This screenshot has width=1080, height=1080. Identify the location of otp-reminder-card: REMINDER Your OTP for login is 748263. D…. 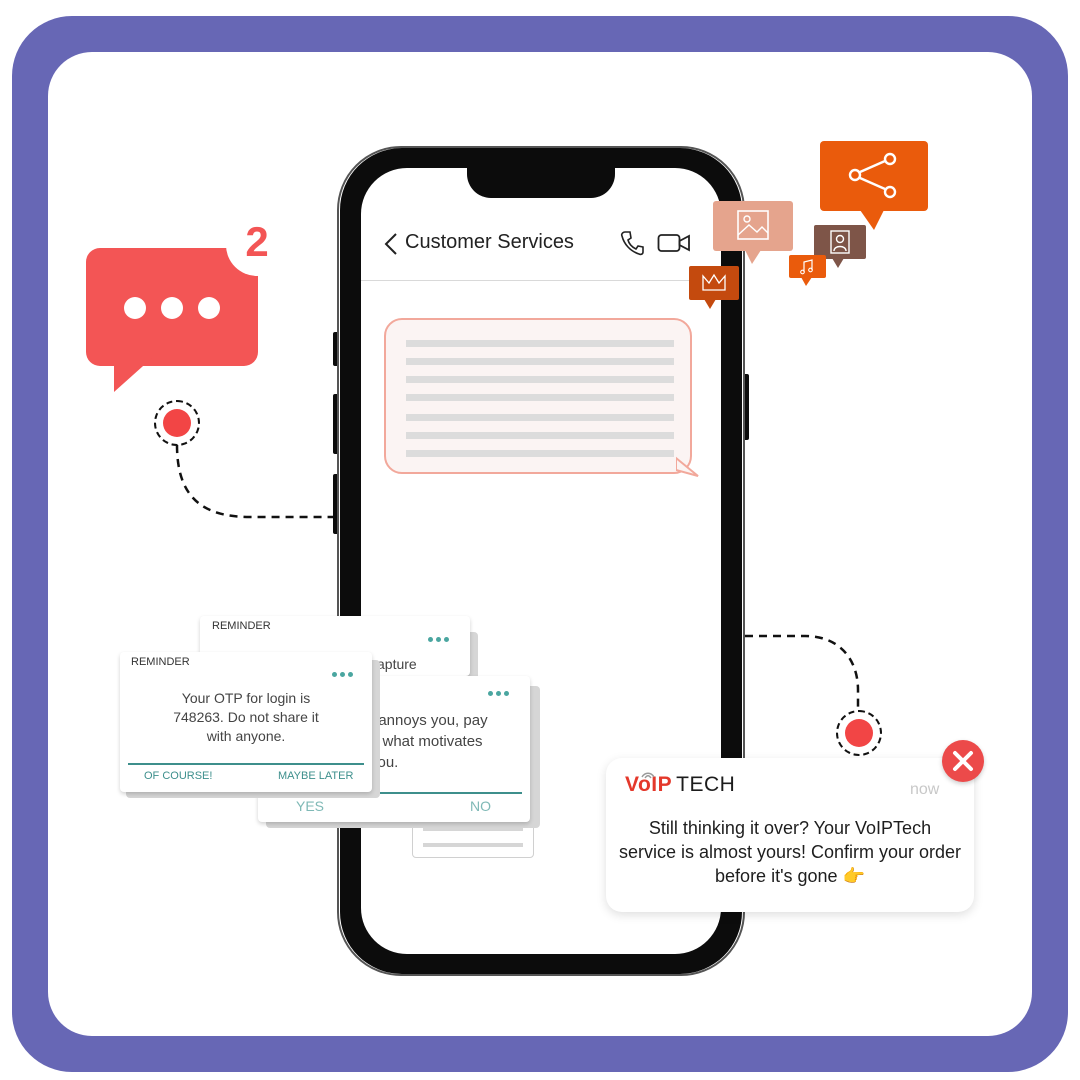
(246, 722).